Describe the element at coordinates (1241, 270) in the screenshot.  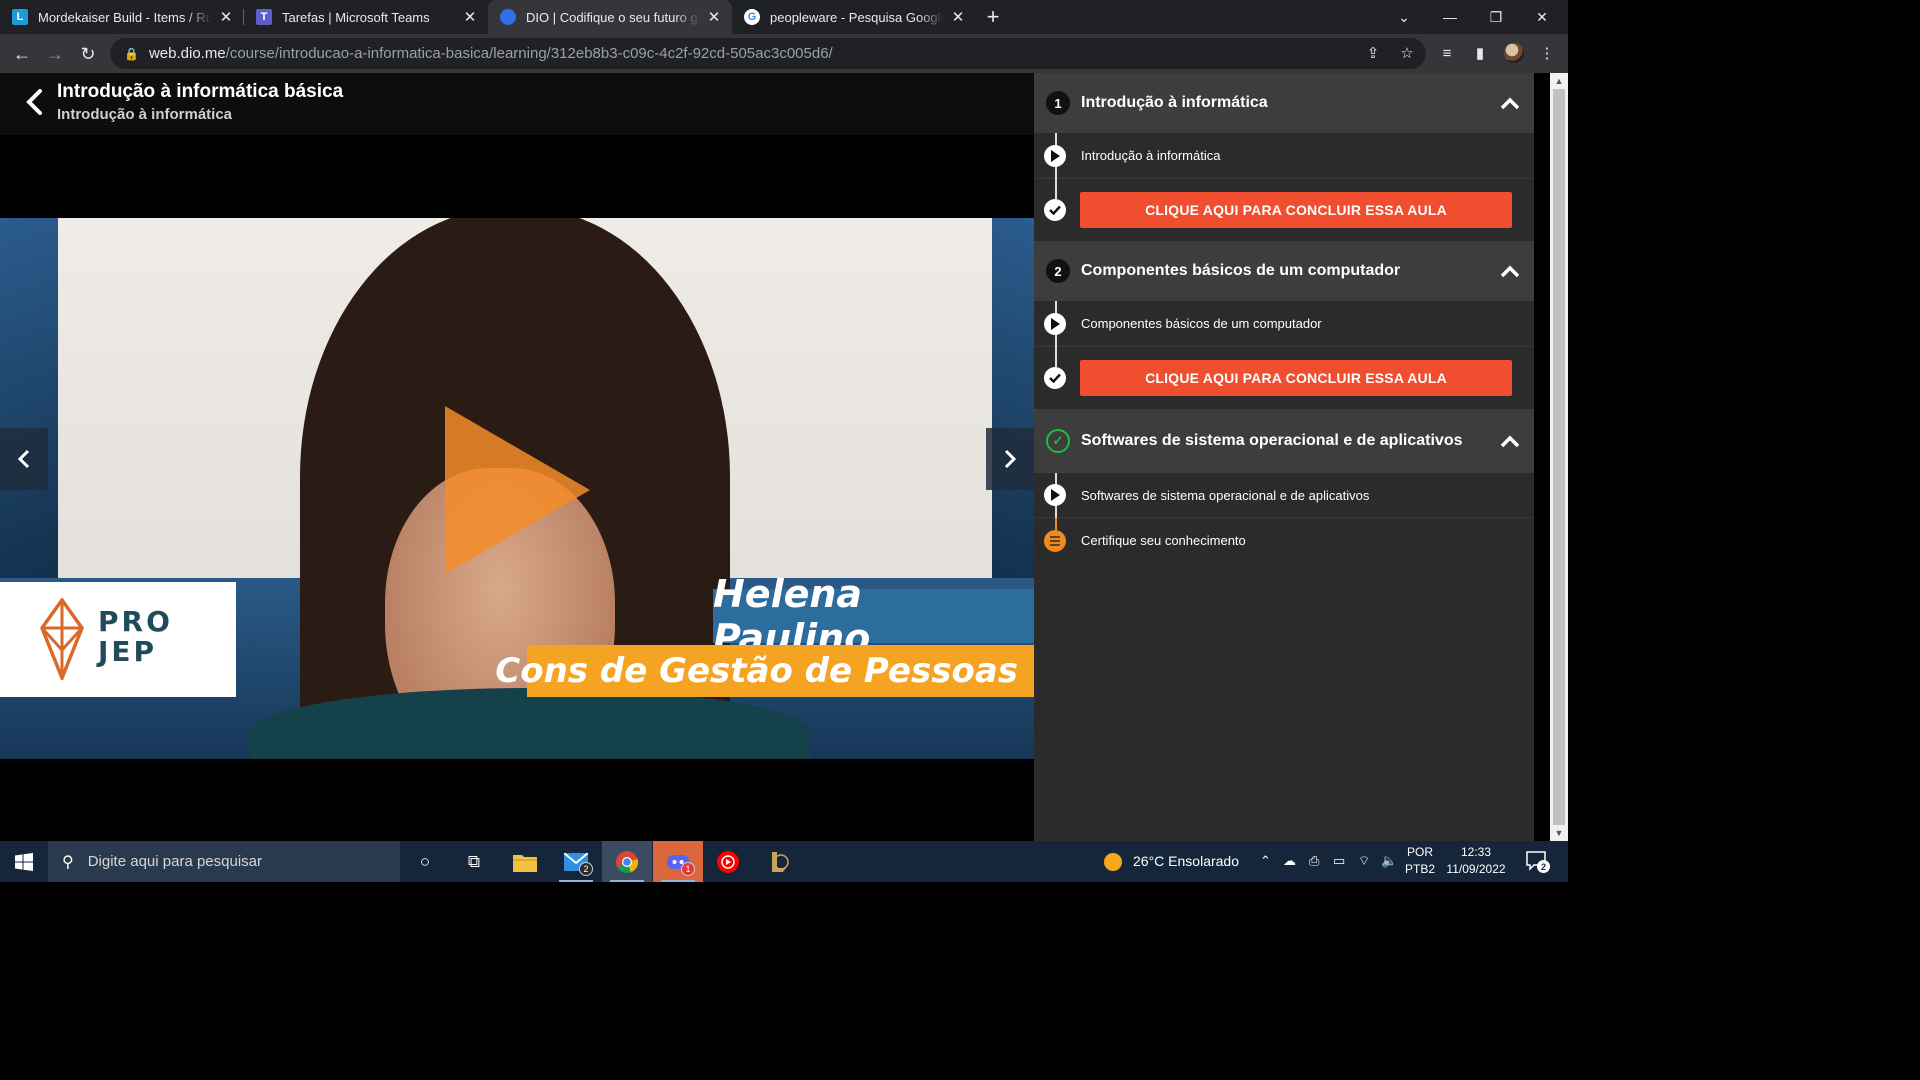
I see `section-title: Componentes básicos de um computador` at that location.